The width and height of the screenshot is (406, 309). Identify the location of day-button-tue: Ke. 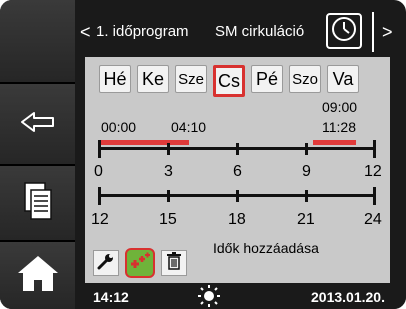
(153, 79).